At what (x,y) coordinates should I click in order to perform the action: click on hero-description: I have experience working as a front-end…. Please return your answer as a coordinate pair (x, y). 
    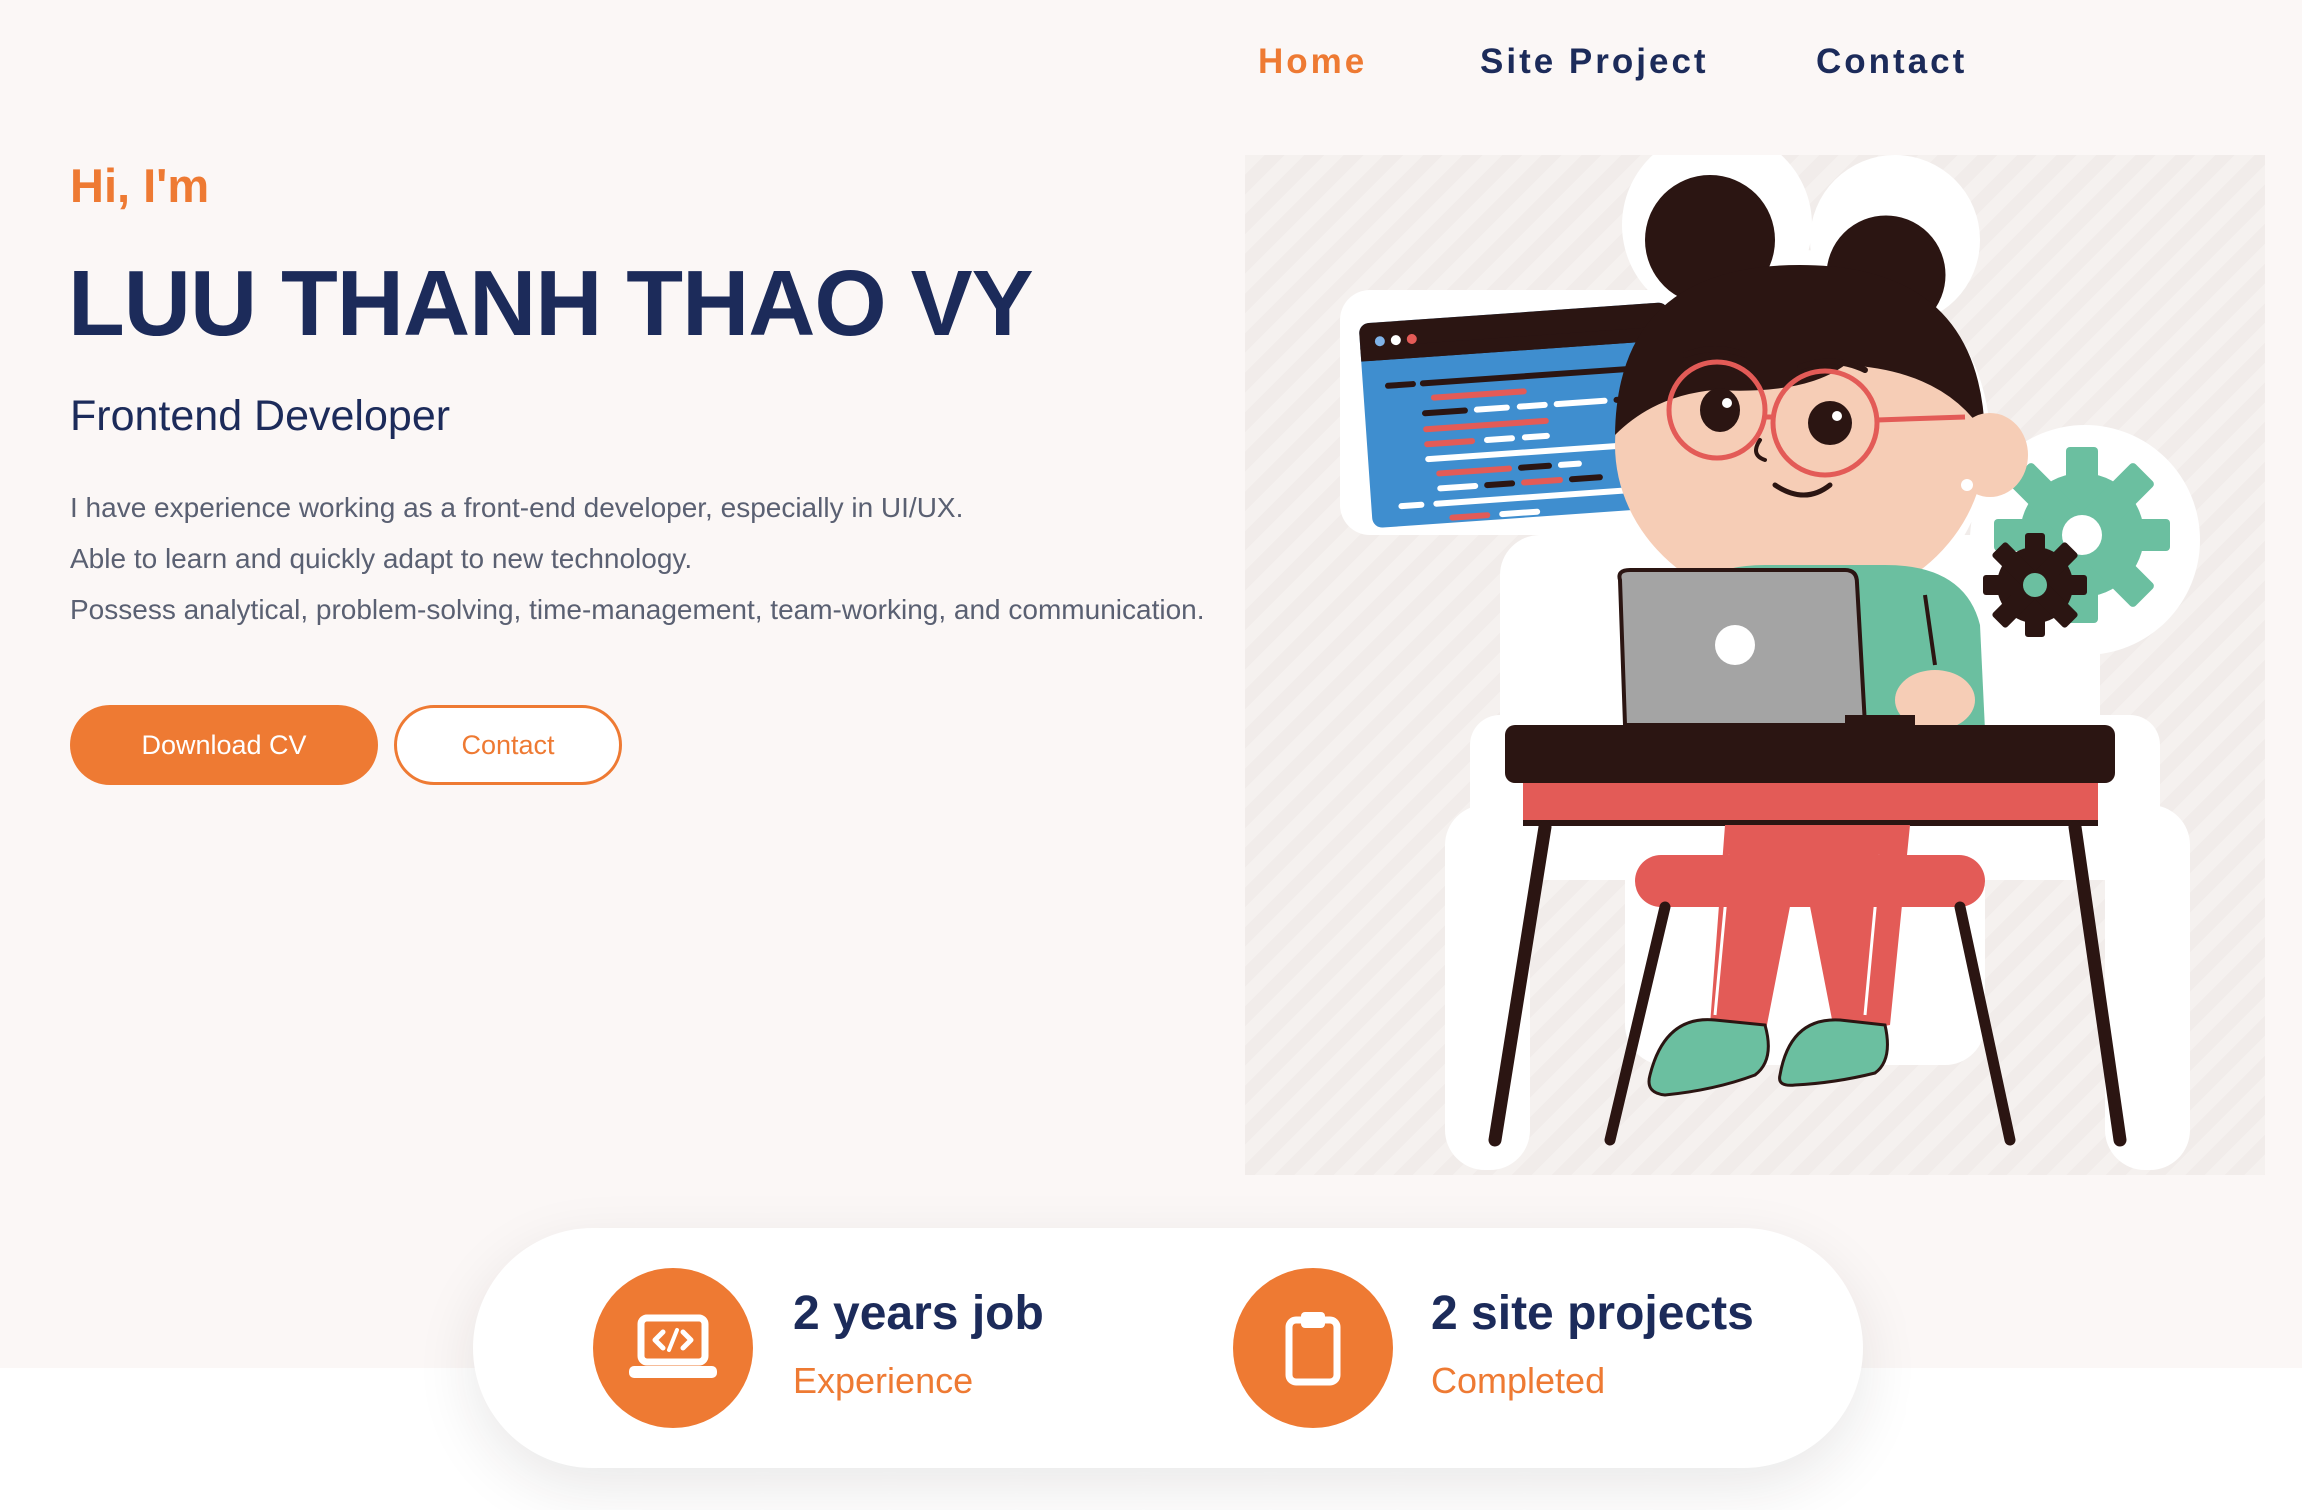
    Looking at the image, I should click on (670, 558).